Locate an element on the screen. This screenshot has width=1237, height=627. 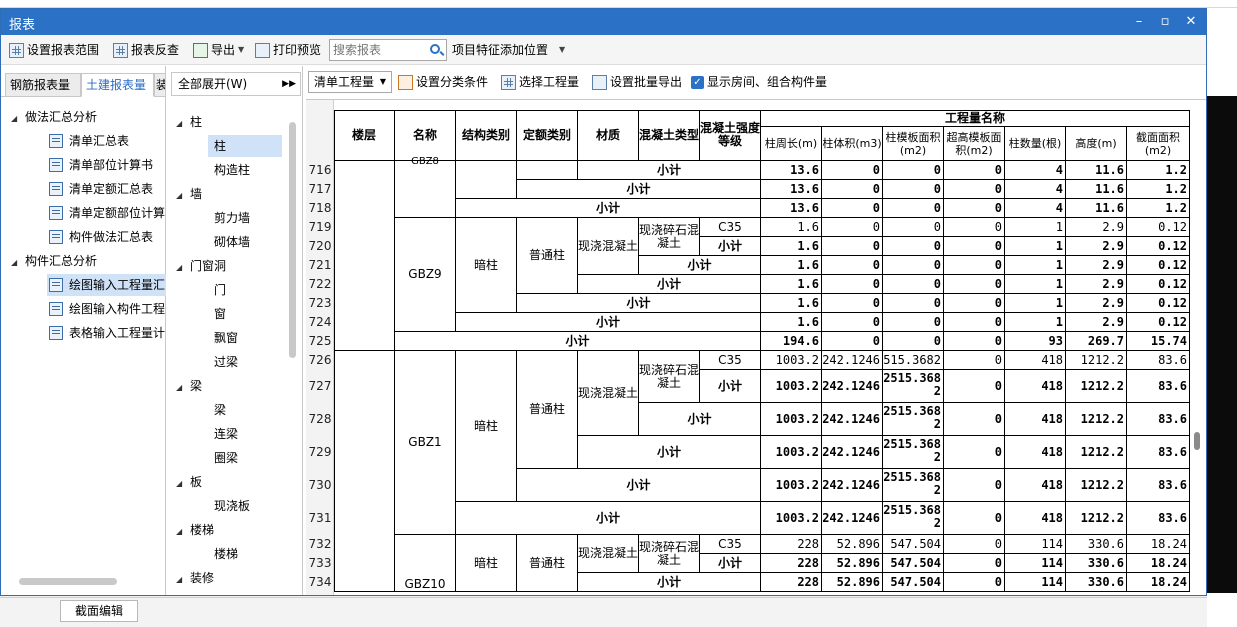
component-item: 门 is located at coordinates (217, 290).